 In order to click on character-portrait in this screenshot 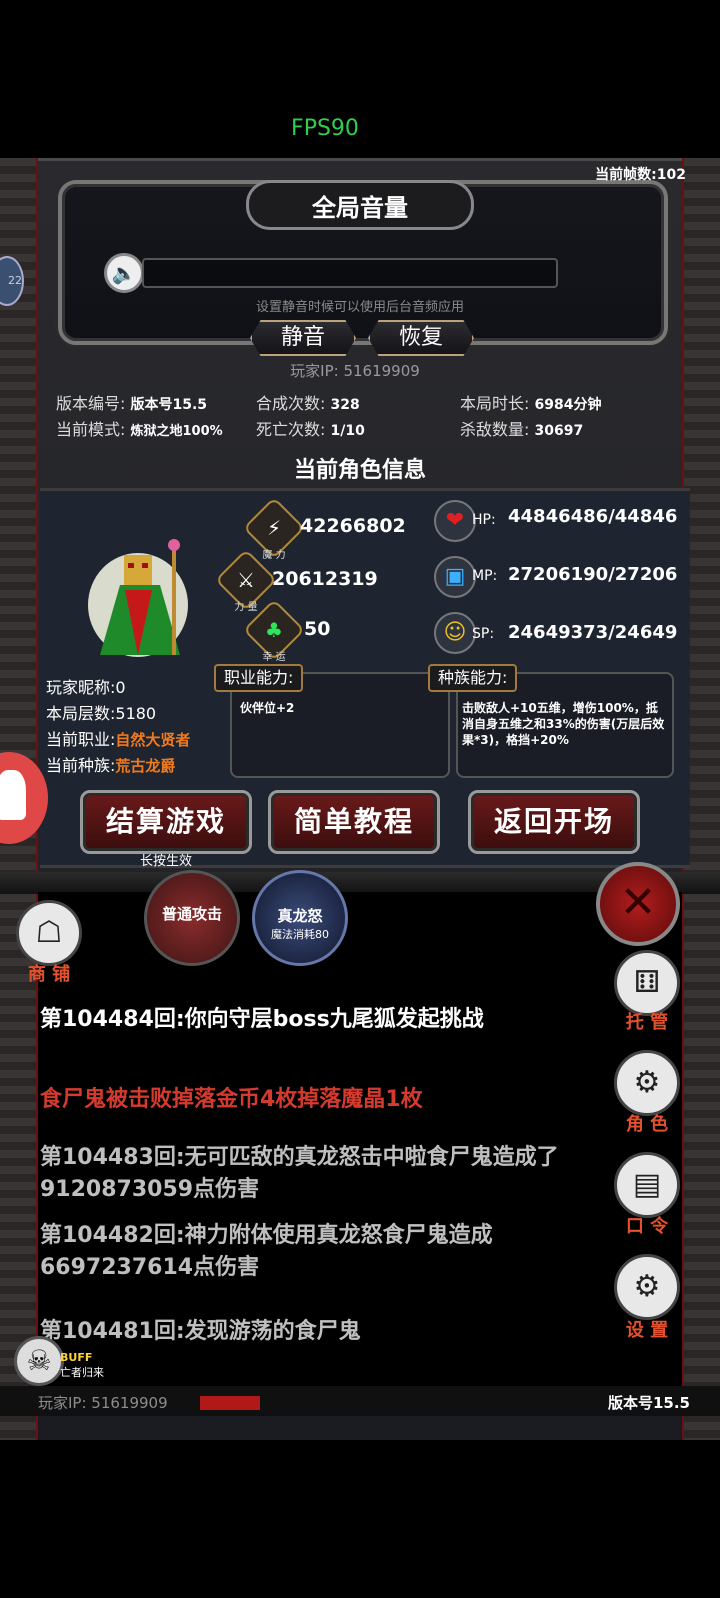, I will do `click(140, 600)`.